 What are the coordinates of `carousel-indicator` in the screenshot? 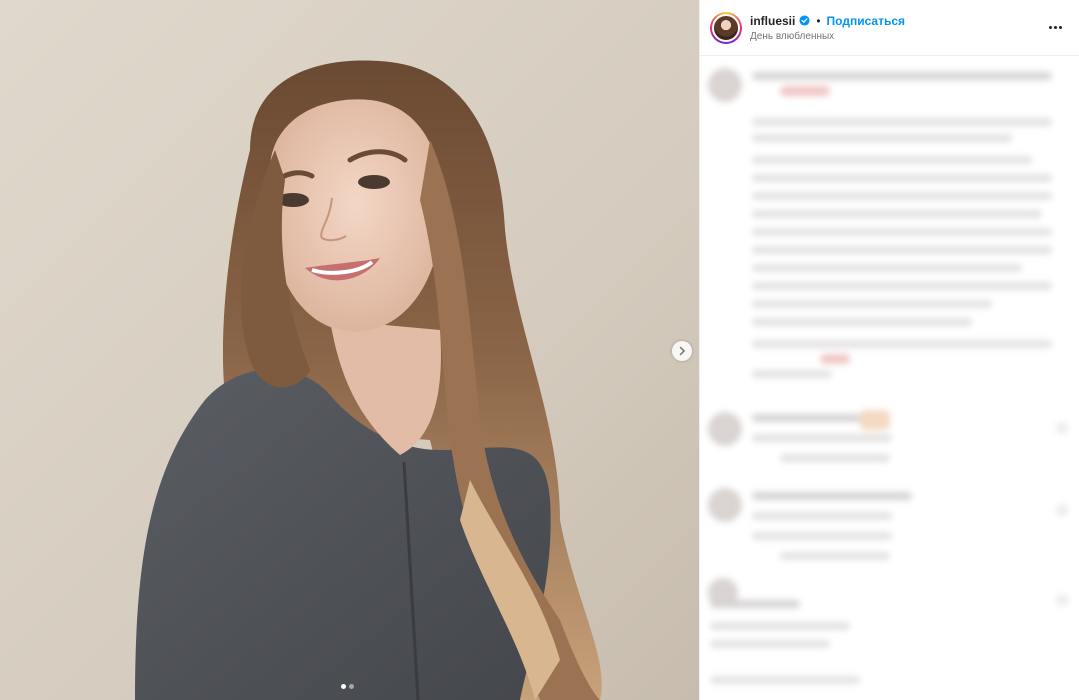 It's located at (347, 686).